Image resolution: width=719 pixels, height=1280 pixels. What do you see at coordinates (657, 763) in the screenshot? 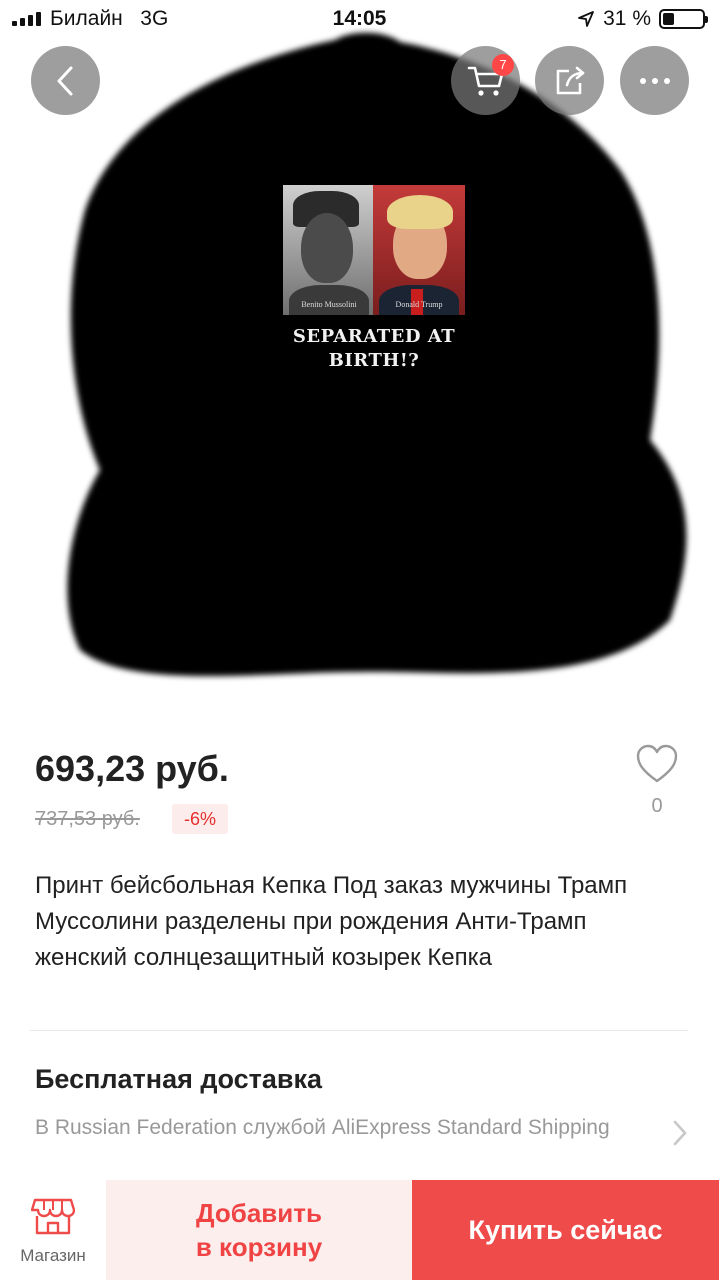
I see `heart-icon` at bounding box center [657, 763].